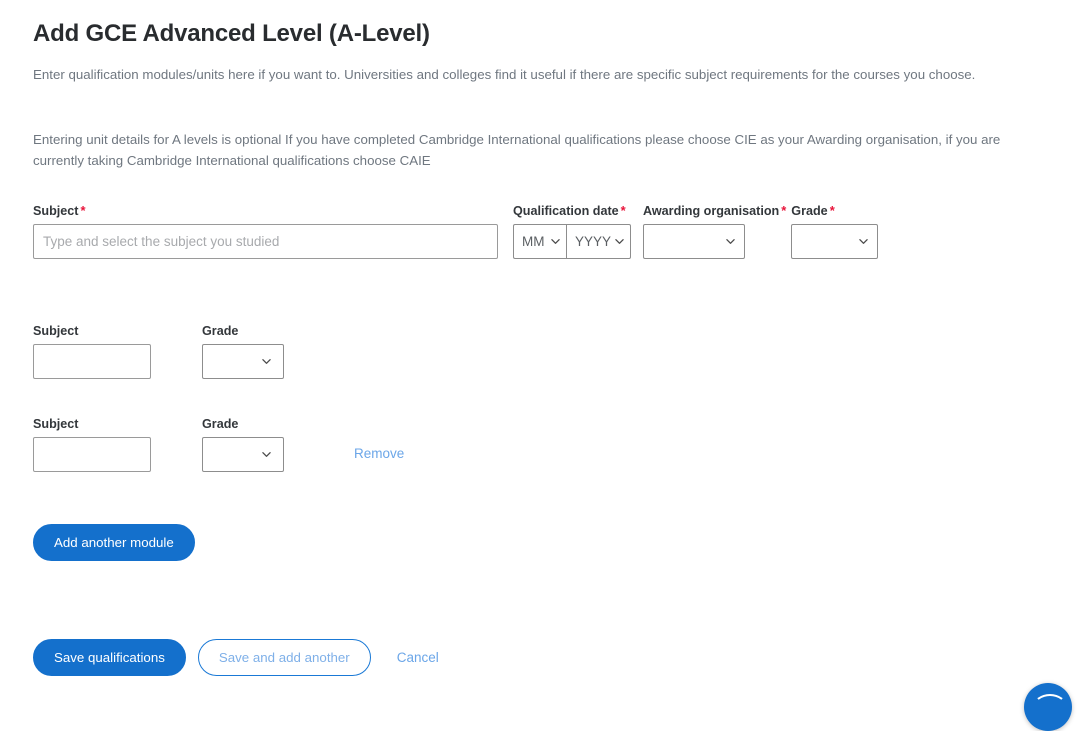 The width and height of the screenshot is (1080, 731). I want to click on qualification-month-select: MM, so click(539, 242).